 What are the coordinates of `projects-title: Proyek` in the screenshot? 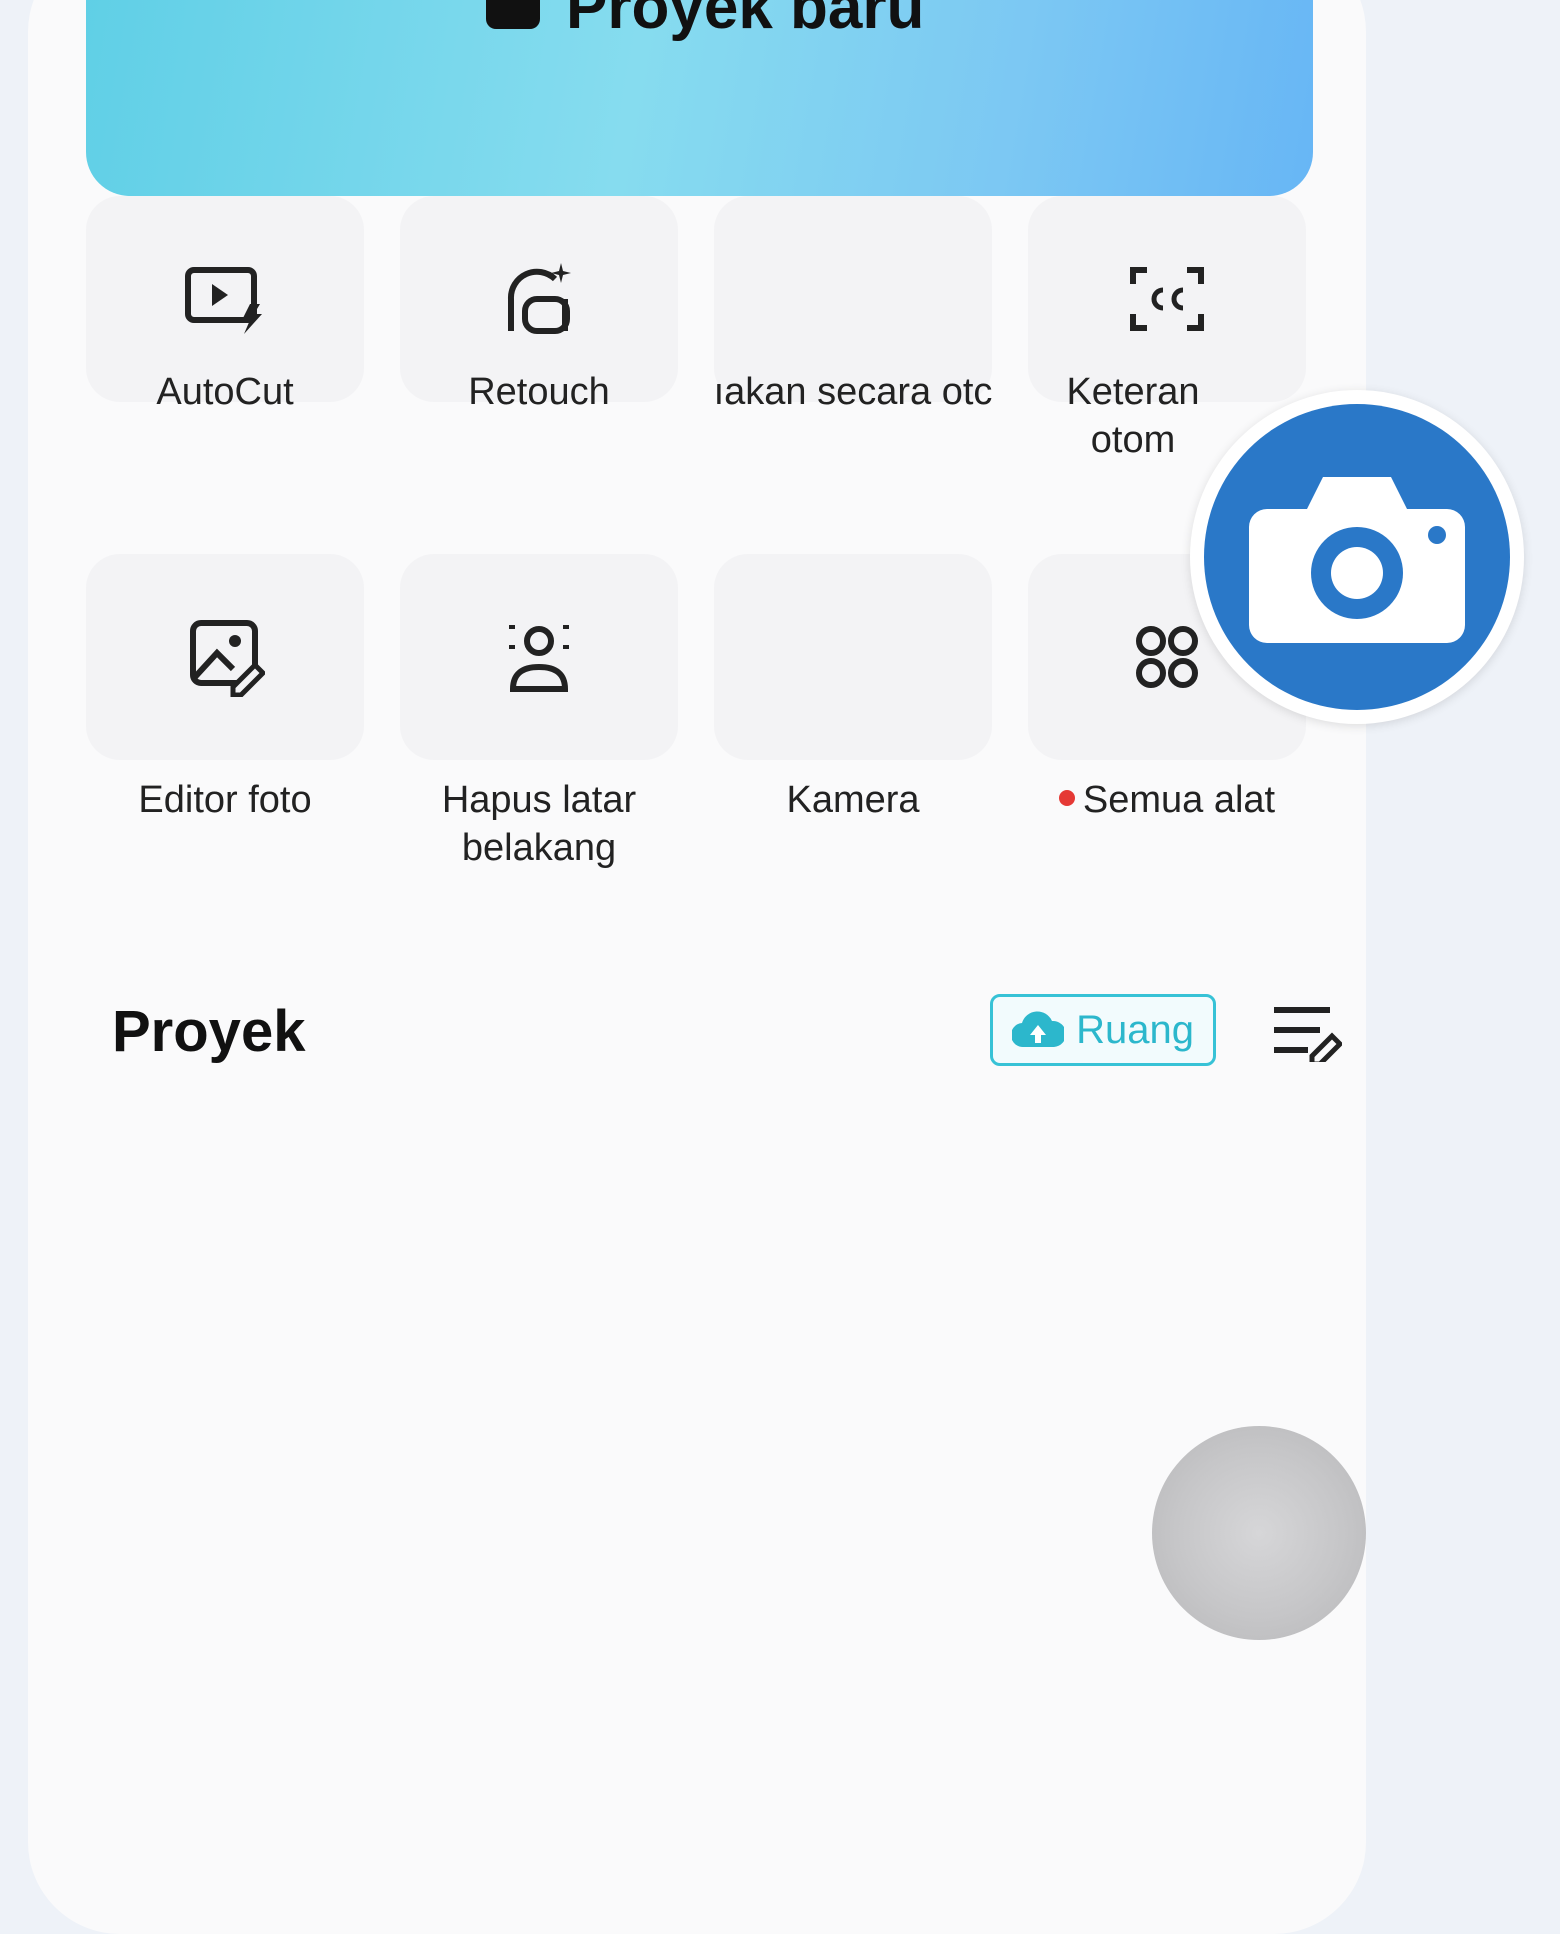 It's located at (209, 1031).